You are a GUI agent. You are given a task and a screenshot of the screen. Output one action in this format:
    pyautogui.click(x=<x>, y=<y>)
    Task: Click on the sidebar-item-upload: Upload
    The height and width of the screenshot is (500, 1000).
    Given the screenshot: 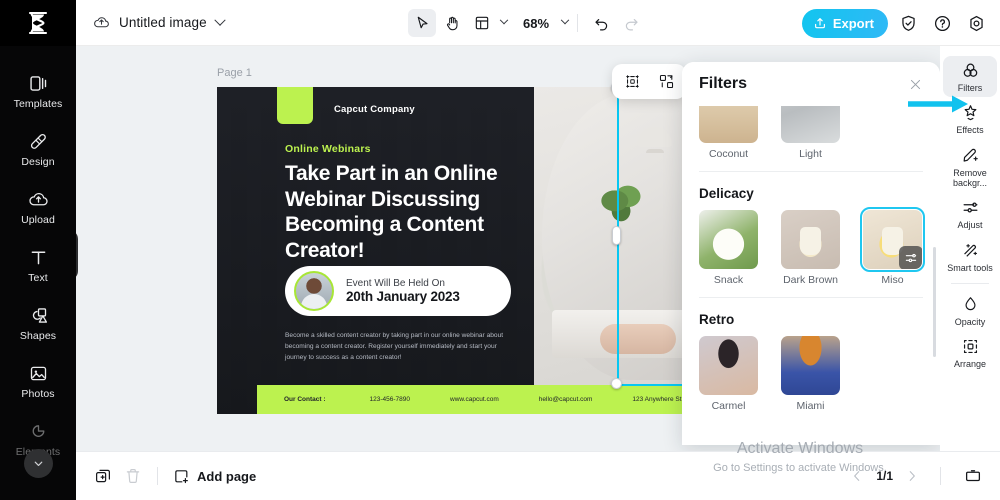 What is the action you would take?
    pyautogui.click(x=38, y=207)
    